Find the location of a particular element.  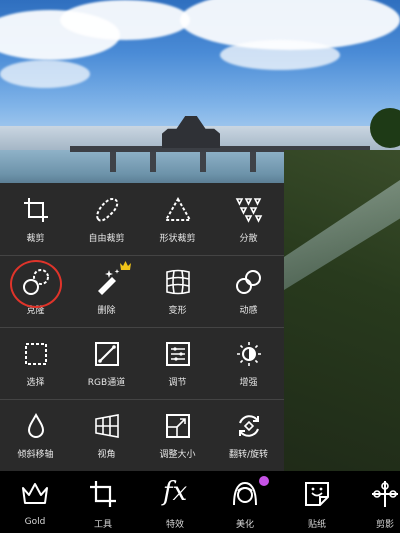

tab-beautify: 美化 is located at coordinates (245, 502).